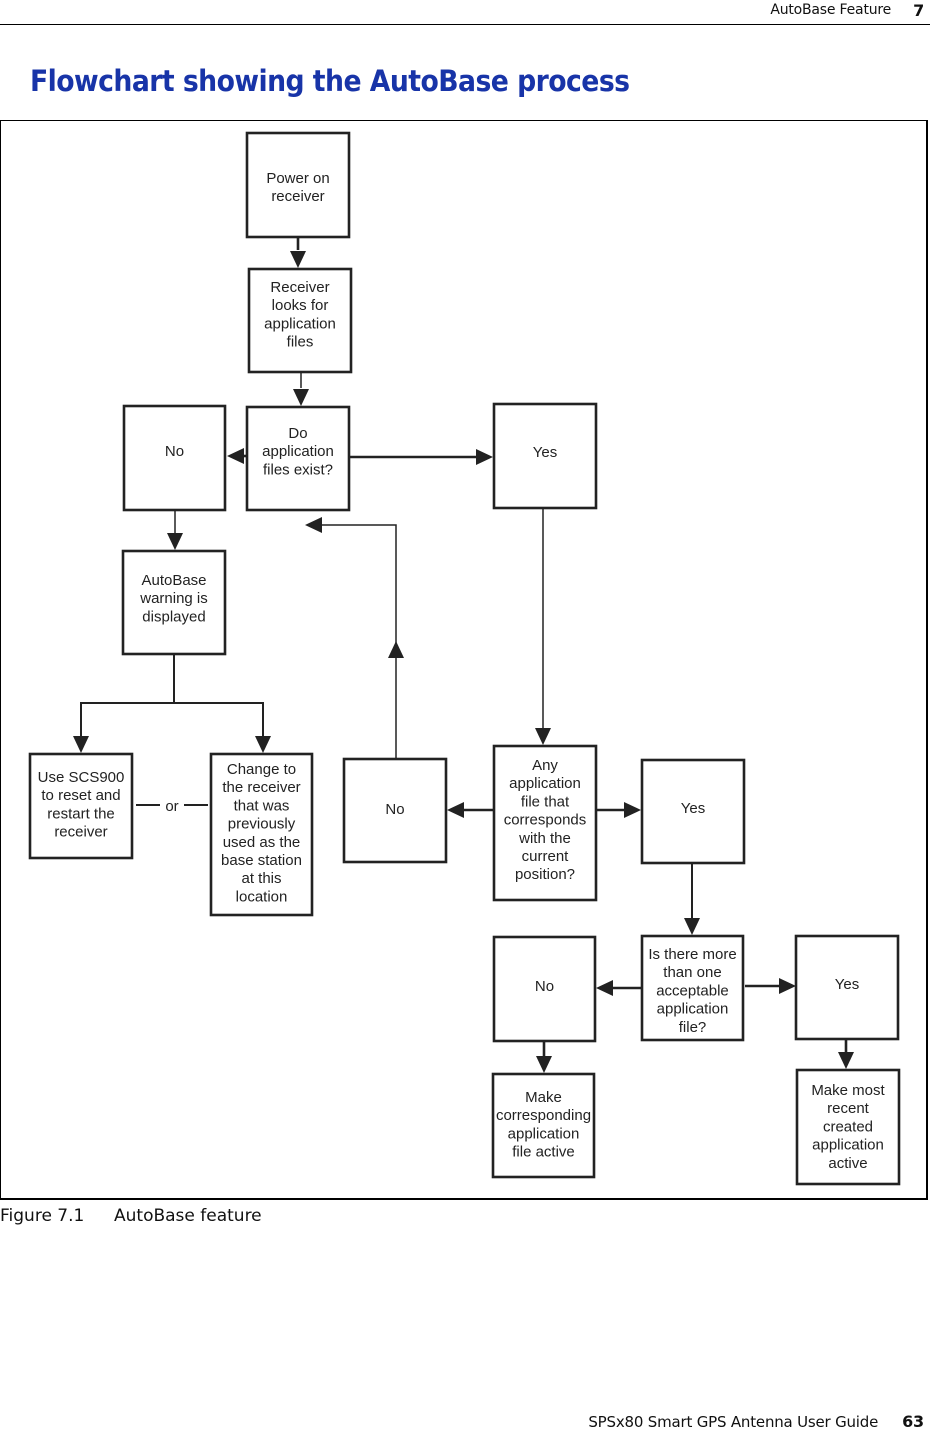  What do you see at coordinates (262, 824) in the screenshot?
I see `node-change-receiver-label-line: previously` at bounding box center [262, 824].